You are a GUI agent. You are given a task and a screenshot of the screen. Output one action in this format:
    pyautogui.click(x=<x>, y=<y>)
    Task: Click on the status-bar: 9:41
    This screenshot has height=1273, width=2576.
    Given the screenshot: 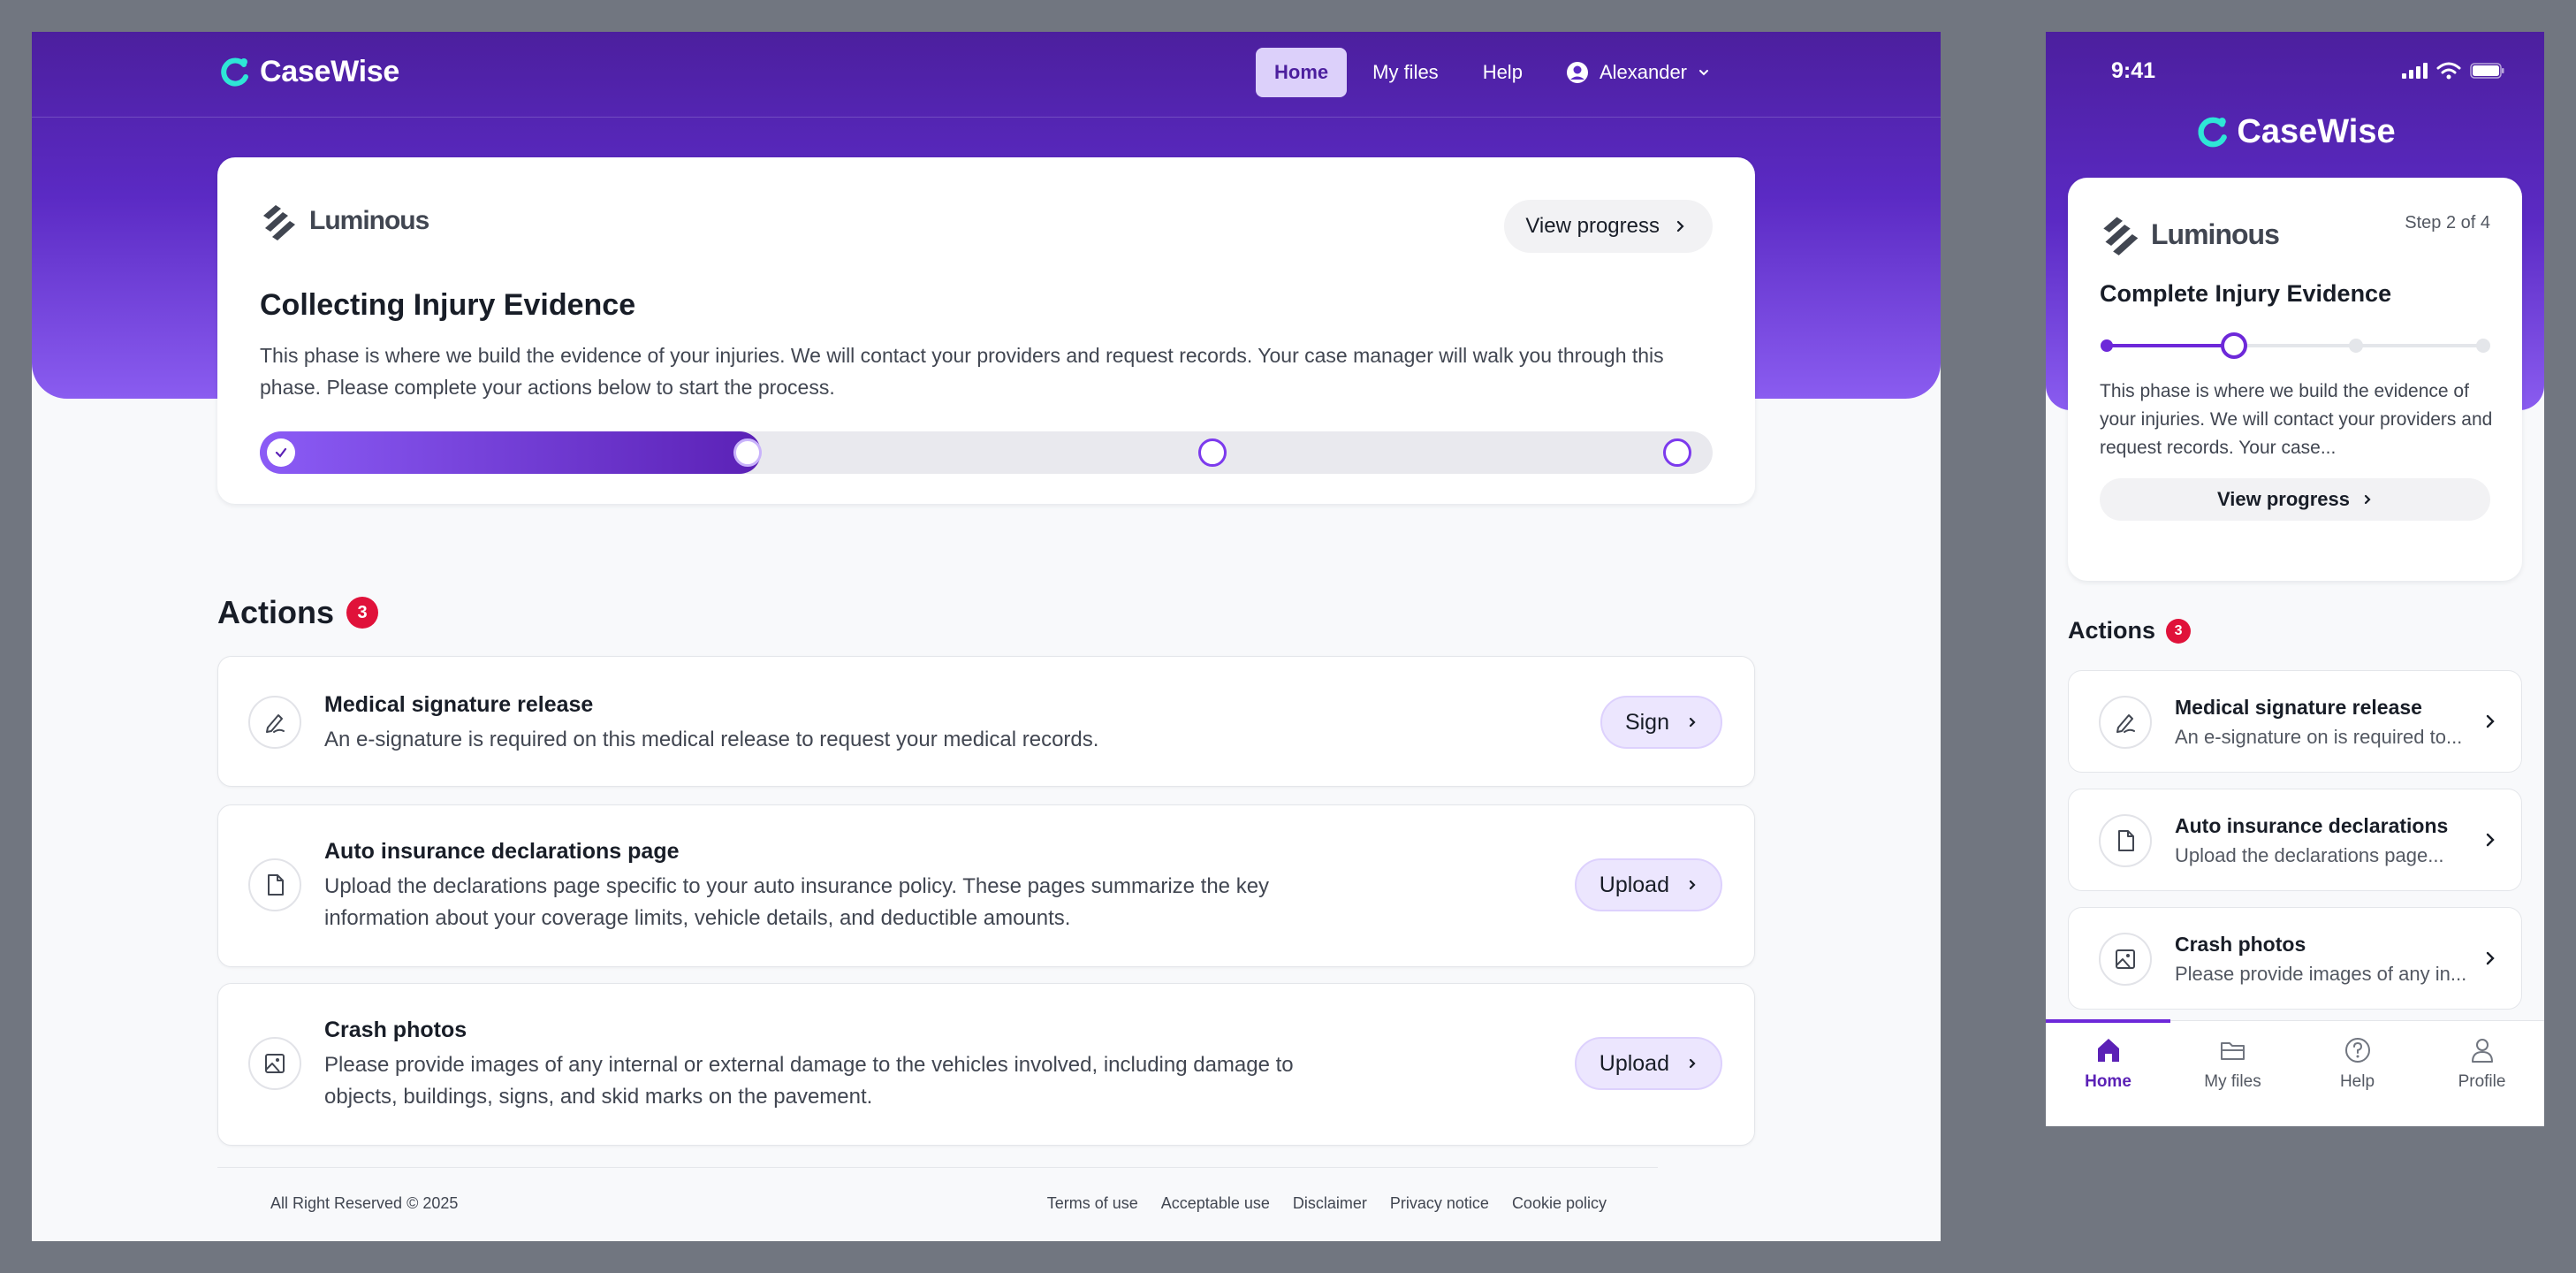 What is the action you would take?
    pyautogui.click(x=2295, y=71)
    